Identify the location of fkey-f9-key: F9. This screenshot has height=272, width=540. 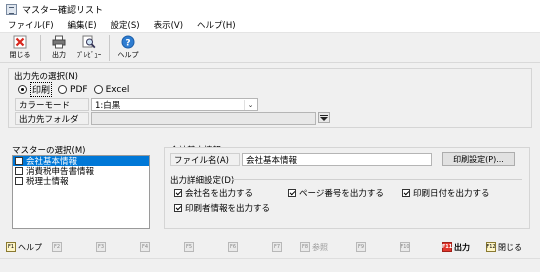
(361, 247).